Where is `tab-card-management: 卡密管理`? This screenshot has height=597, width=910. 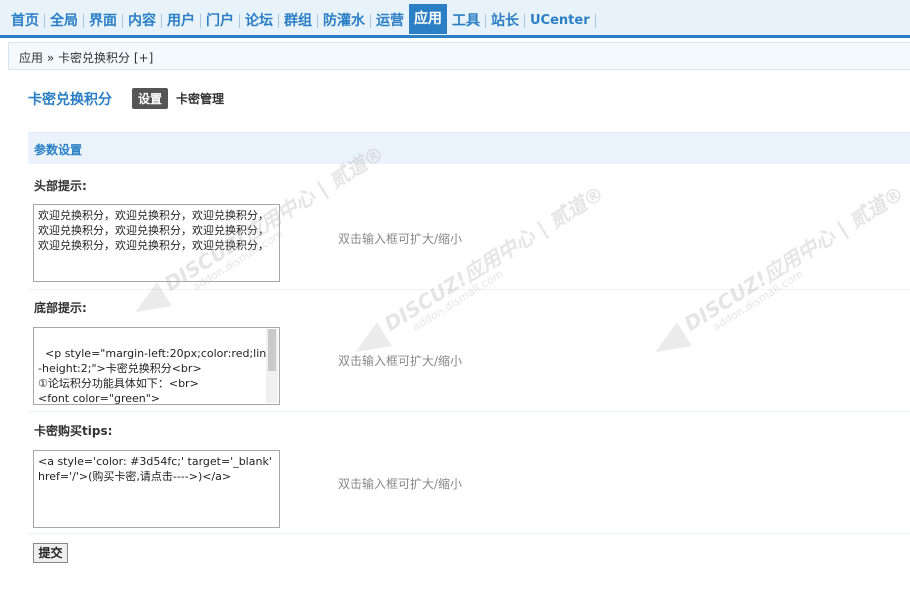
tab-card-management: 卡密管理 is located at coordinates (200, 98).